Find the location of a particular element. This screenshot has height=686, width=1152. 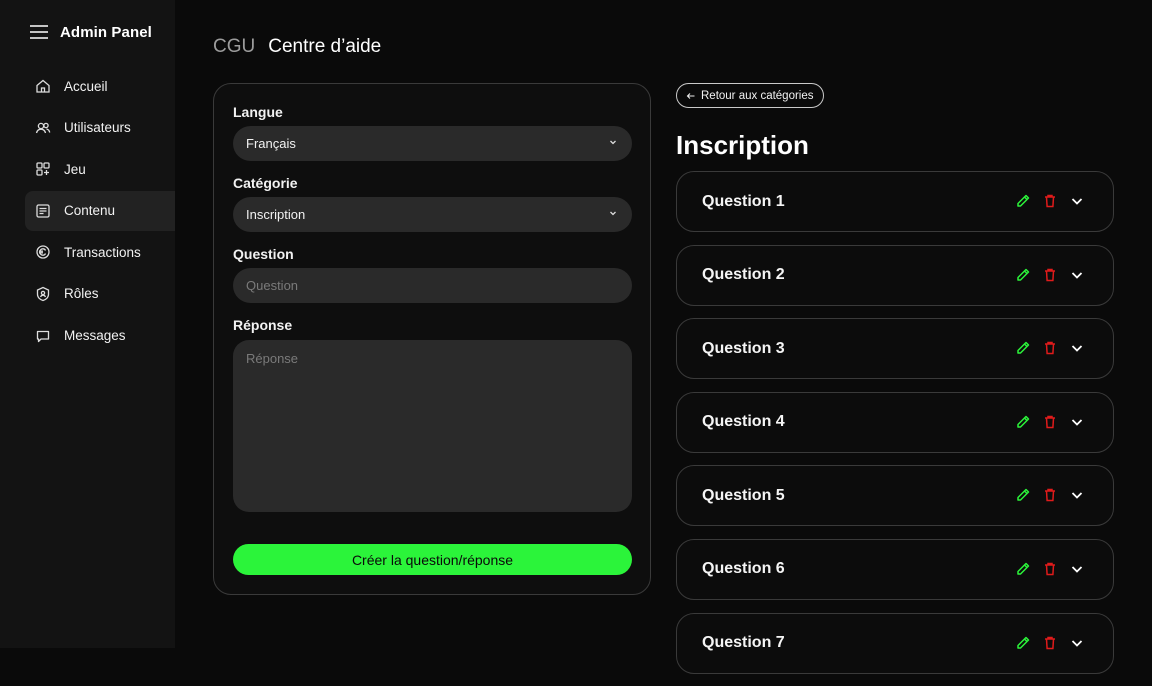

answer-label: Réponse is located at coordinates (263, 325).